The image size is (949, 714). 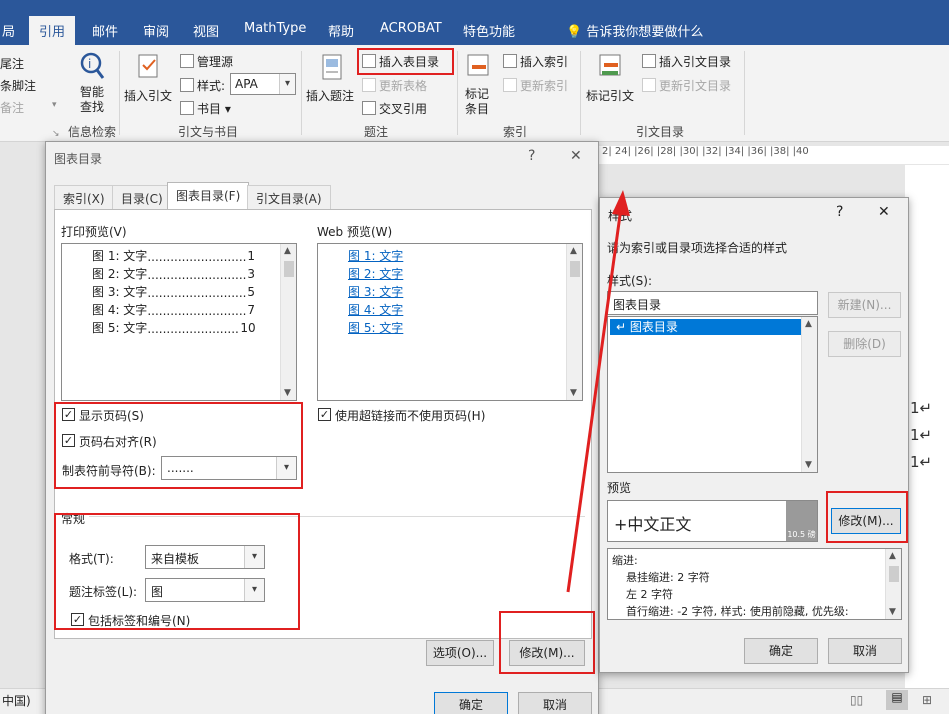 What do you see at coordinates (8, 30) in the screenshot?
I see `tab-layout: 局` at bounding box center [8, 30].